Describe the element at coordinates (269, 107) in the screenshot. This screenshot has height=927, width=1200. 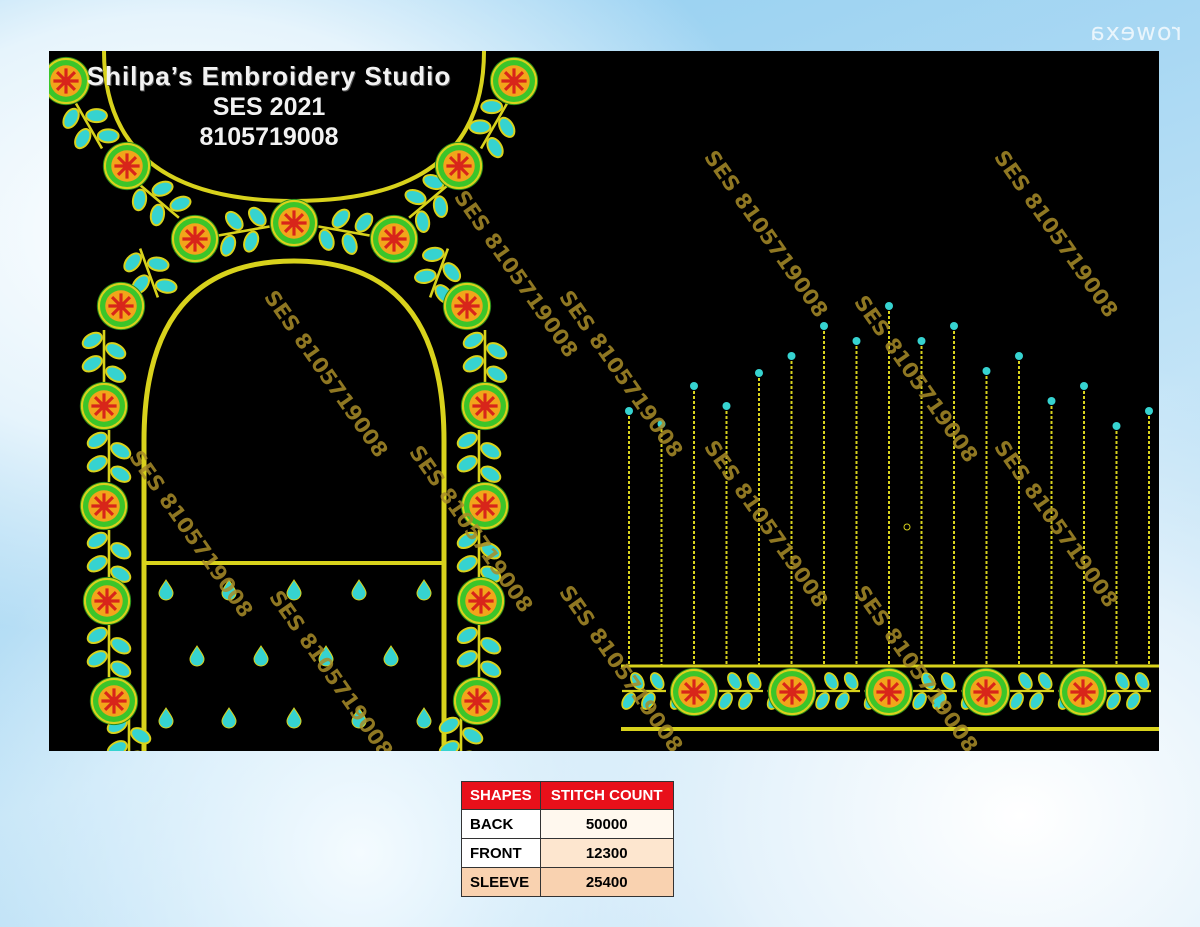
I see `studio-code: SES 2021` at that location.